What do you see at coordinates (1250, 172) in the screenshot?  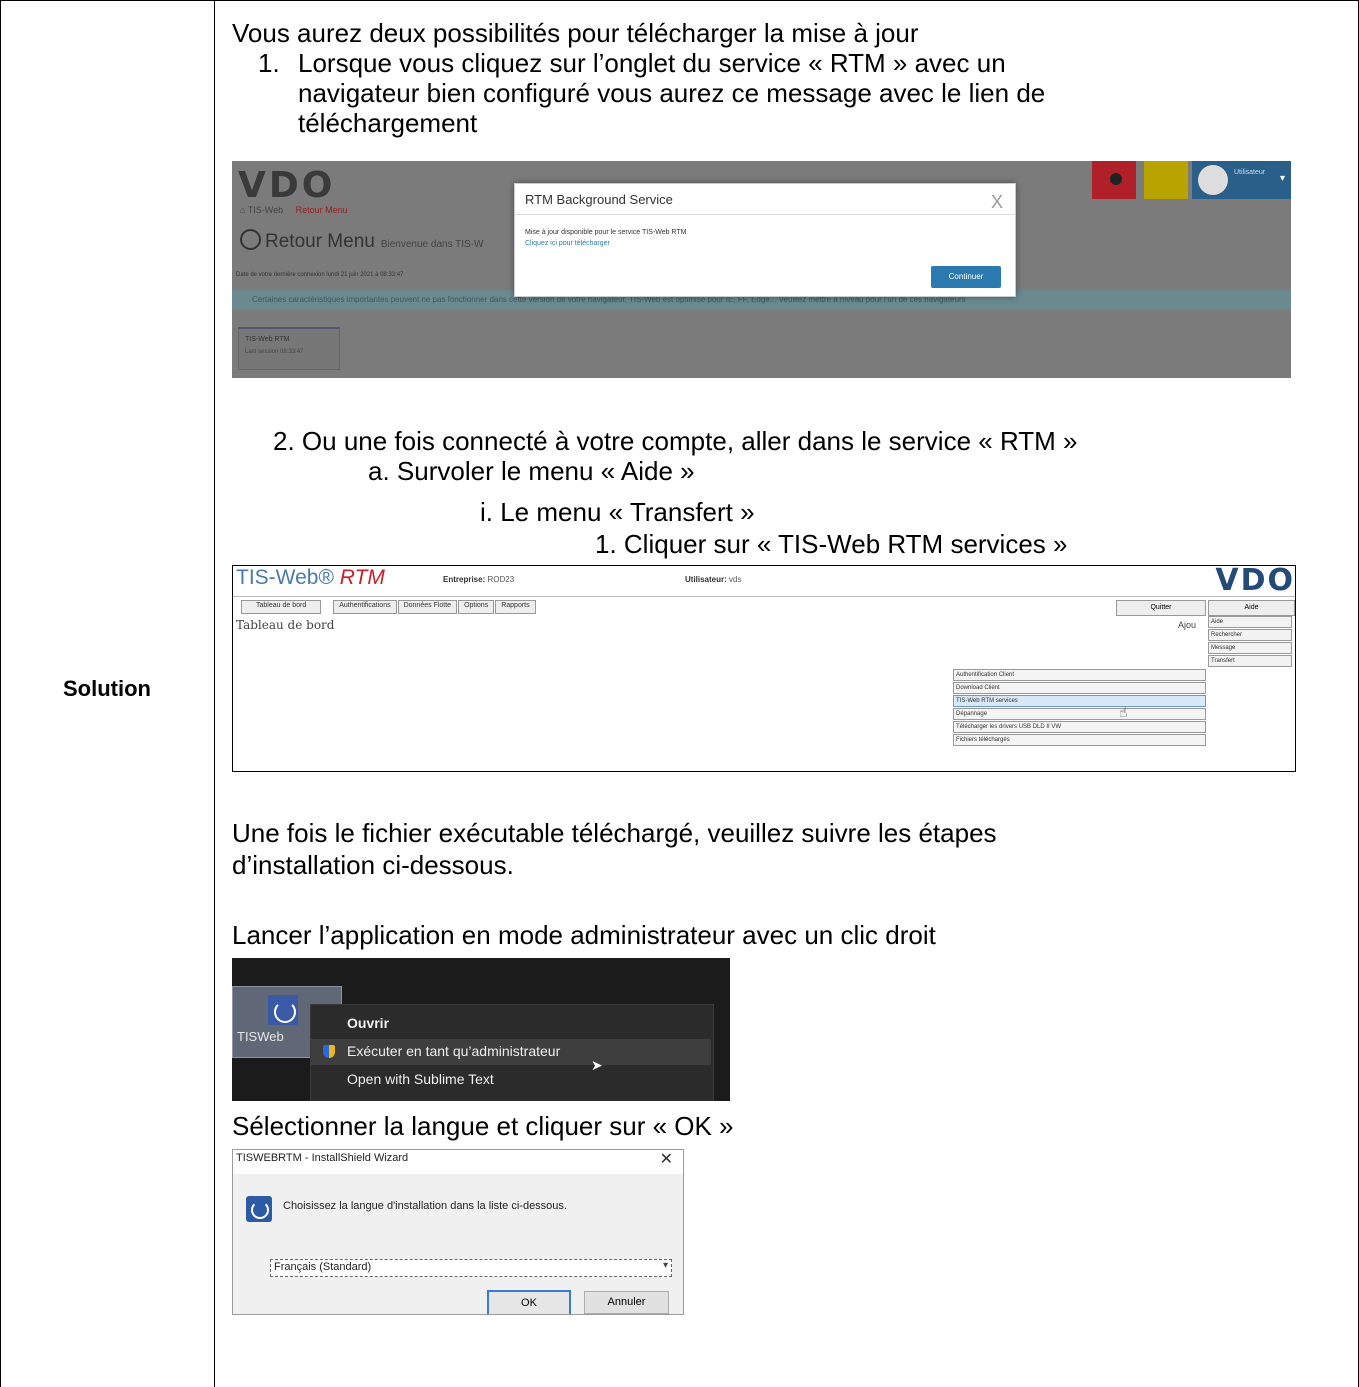 I see `user-name: Utilisateur` at bounding box center [1250, 172].